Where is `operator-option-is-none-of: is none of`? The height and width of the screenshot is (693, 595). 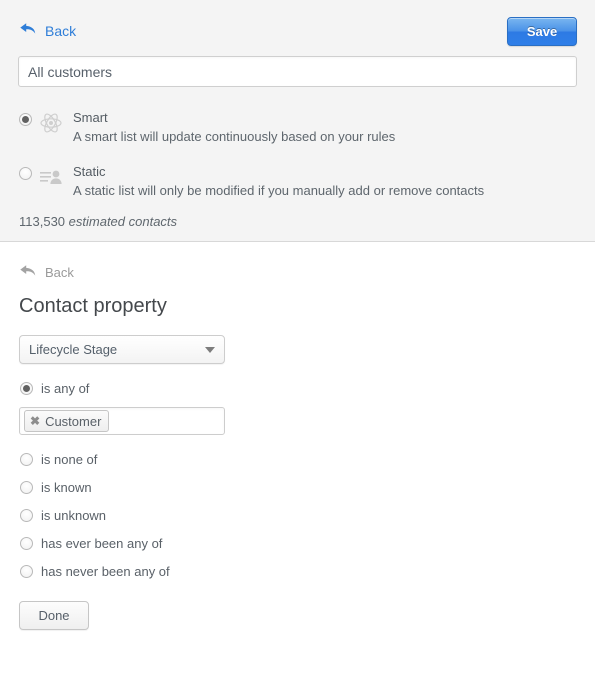 operator-option-is-none-of: is none of is located at coordinates (307, 459).